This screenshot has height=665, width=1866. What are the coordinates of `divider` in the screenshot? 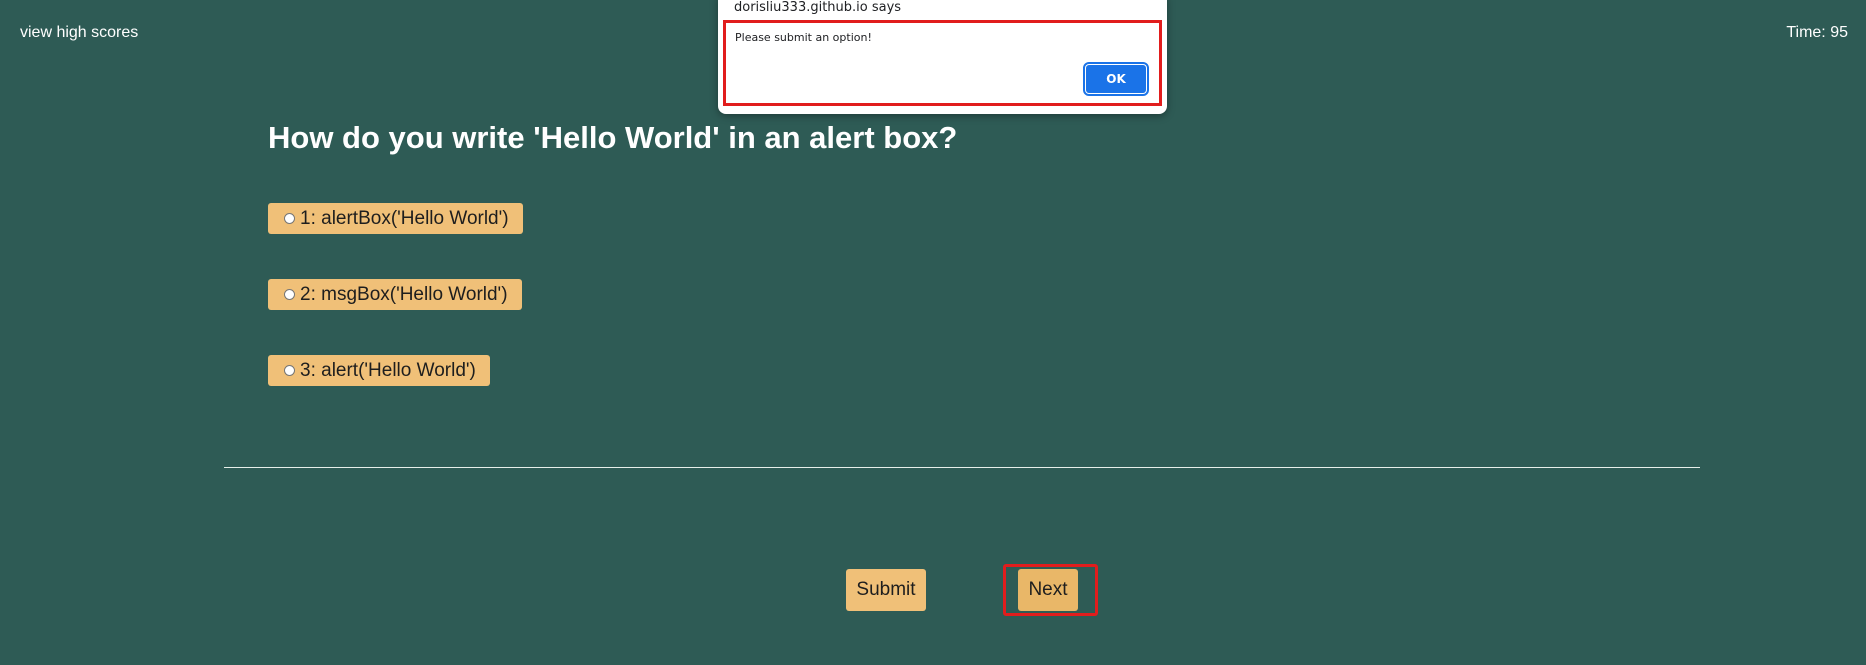 It's located at (962, 467).